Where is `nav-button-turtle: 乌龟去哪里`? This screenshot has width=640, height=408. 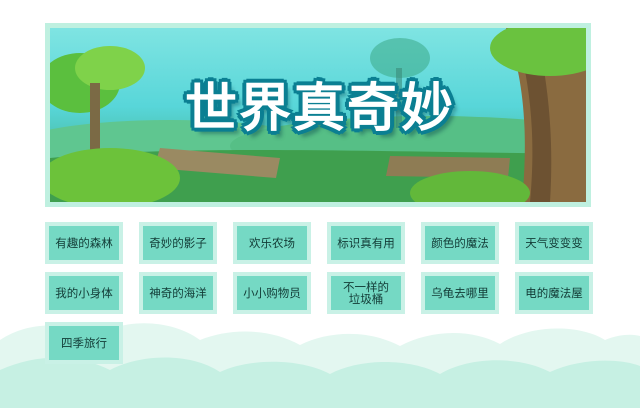 nav-button-turtle: 乌龟去哪里 is located at coordinates (460, 293).